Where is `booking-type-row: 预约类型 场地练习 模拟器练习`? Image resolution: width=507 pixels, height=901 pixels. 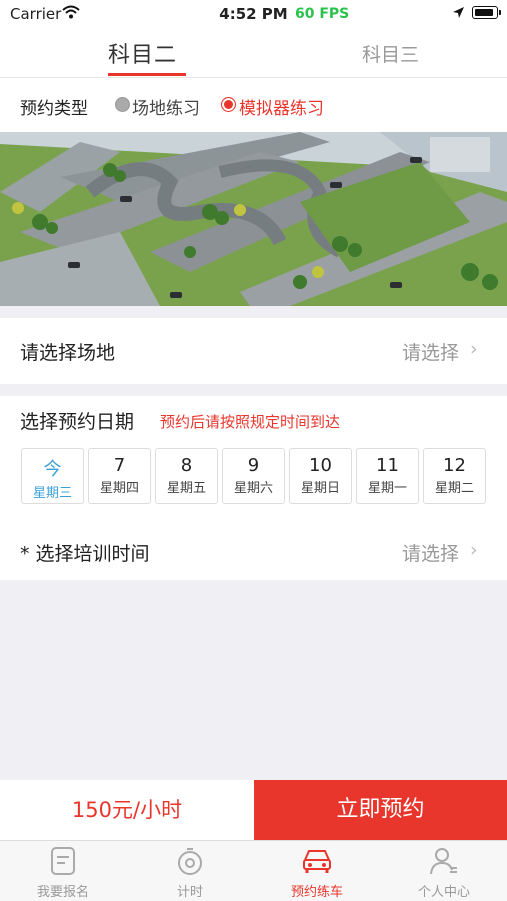 booking-type-row: 预约类型 场地练习 模拟器练习 is located at coordinates (253, 105).